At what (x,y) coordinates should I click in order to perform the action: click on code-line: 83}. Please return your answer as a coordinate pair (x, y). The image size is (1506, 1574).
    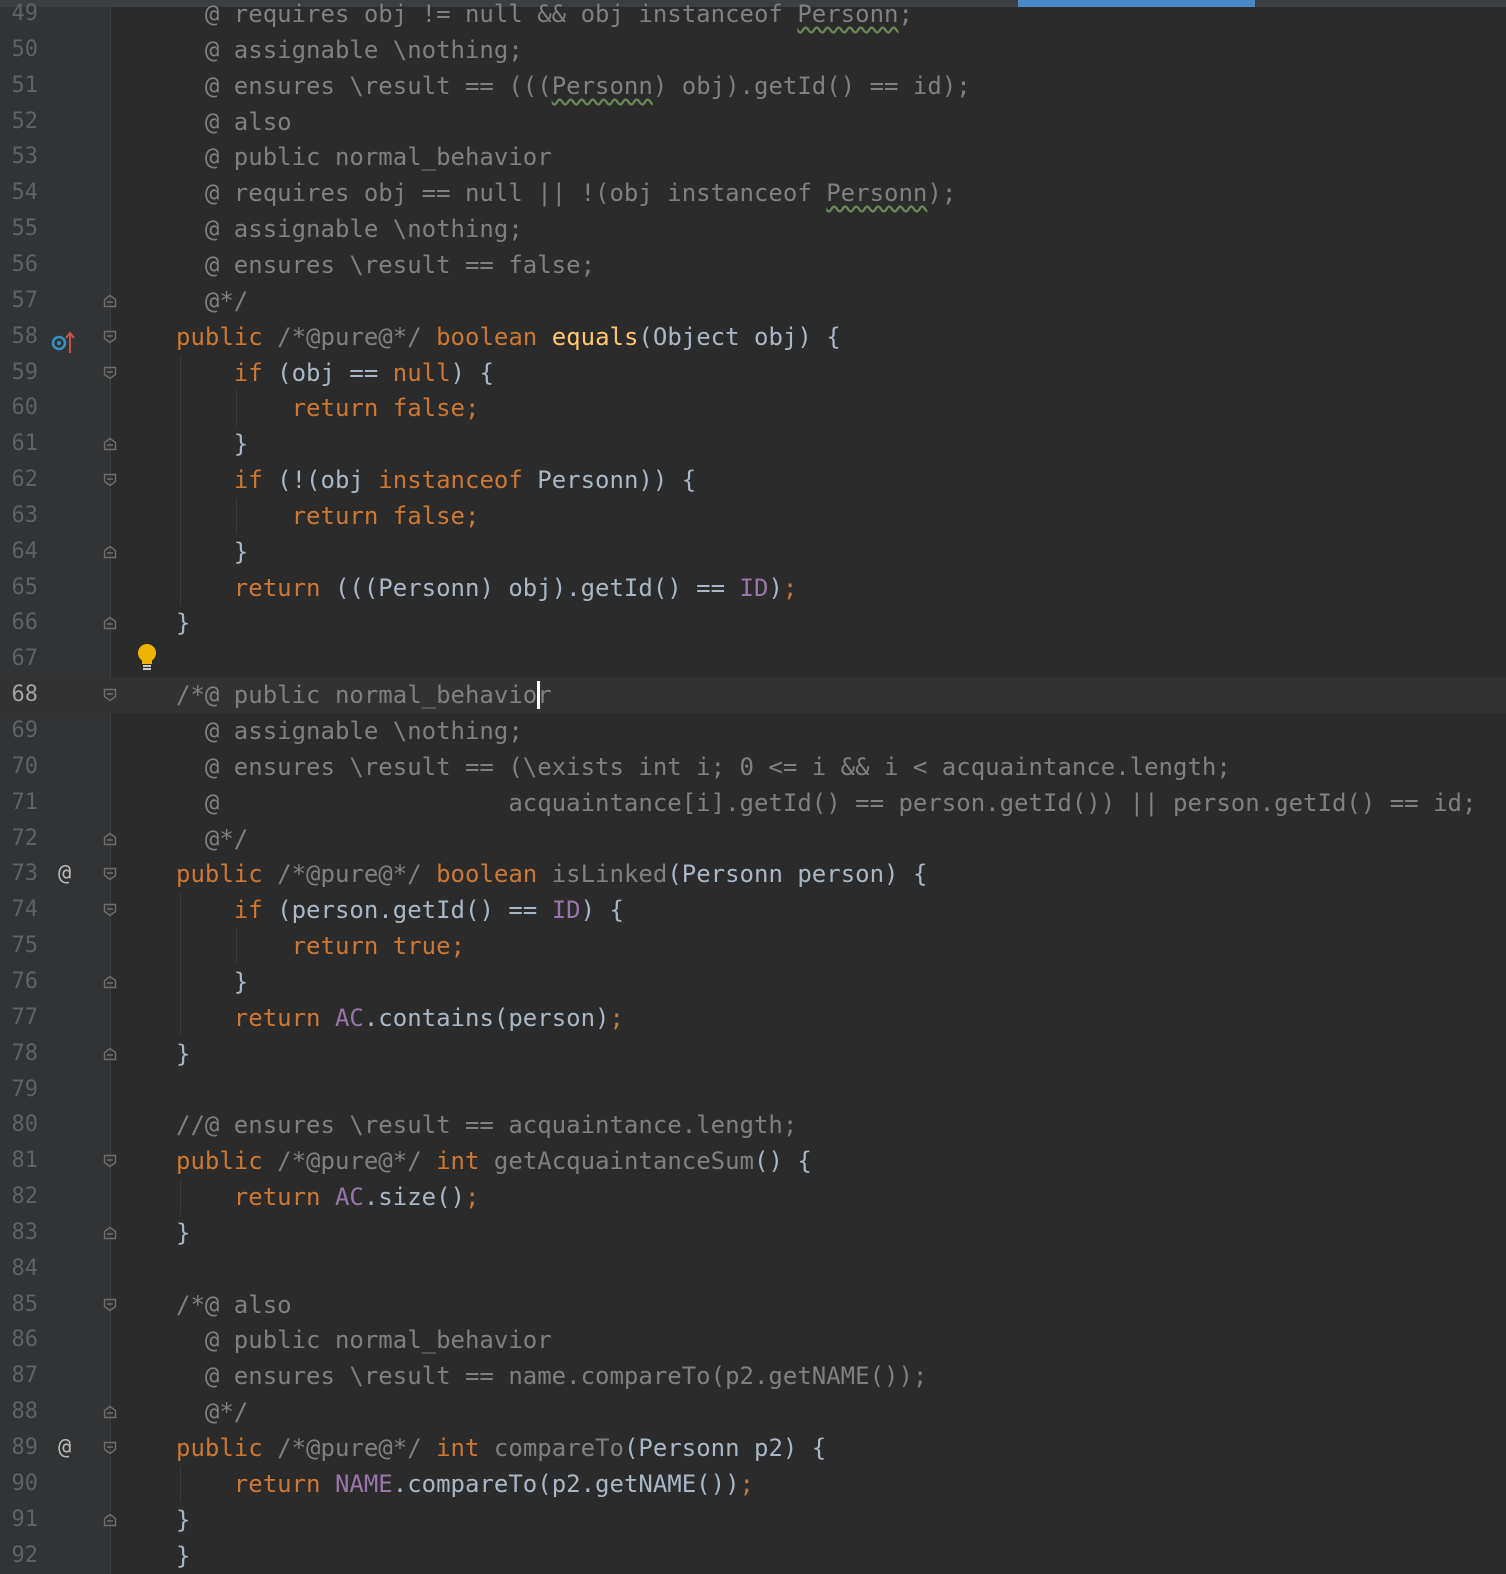
    Looking at the image, I should click on (753, 1233).